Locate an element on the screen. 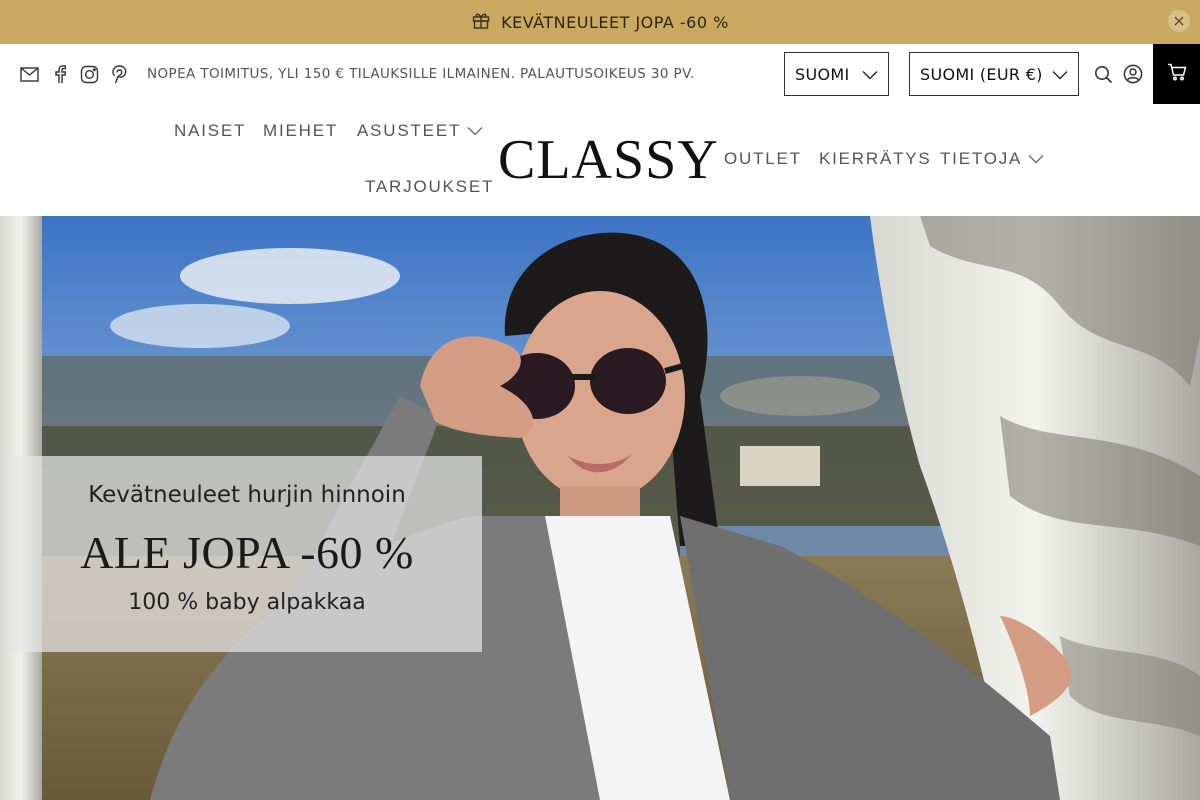 The width and height of the screenshot is (1200, 800). nav-tarjoukset: TARJOUKSET is located at coordinates (429, 187).